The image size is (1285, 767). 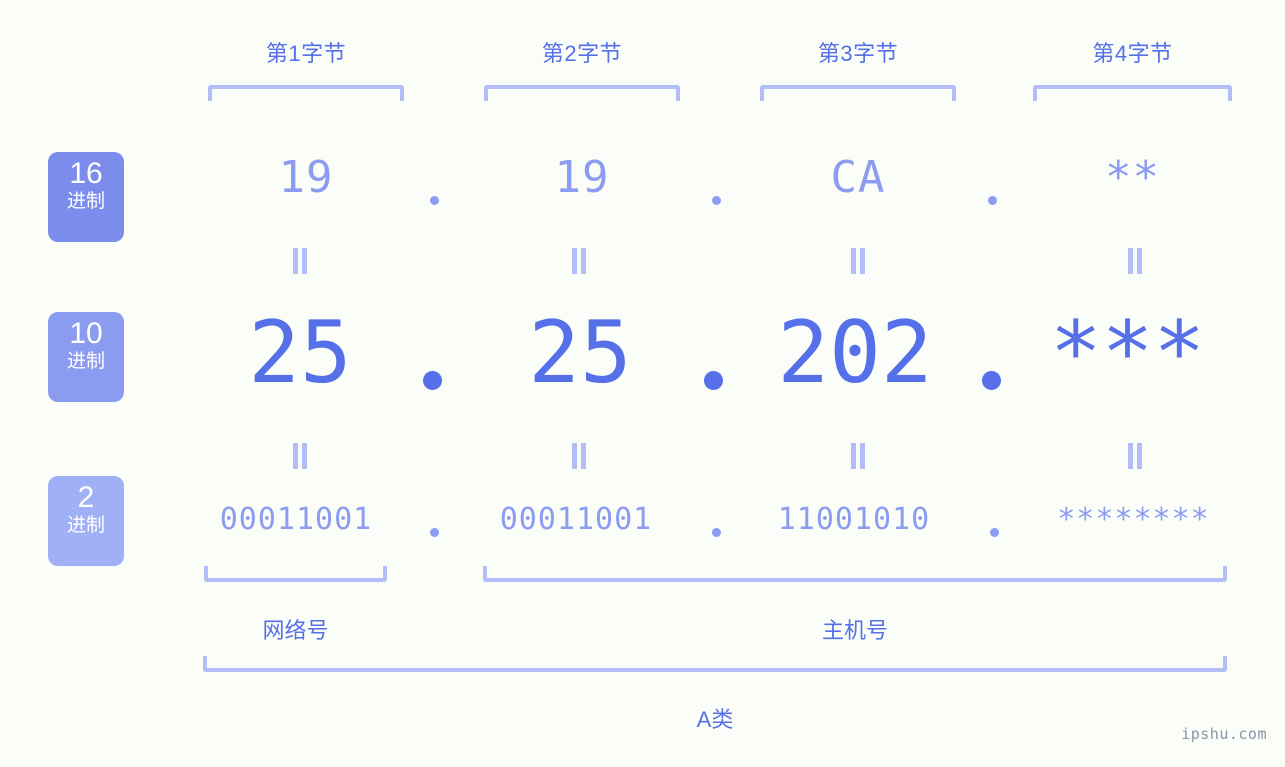 What do you see at coordinates (86, 173) in the screenshot?
I see `base-badge-hex-number: 16` at bounding box center [86, 173].